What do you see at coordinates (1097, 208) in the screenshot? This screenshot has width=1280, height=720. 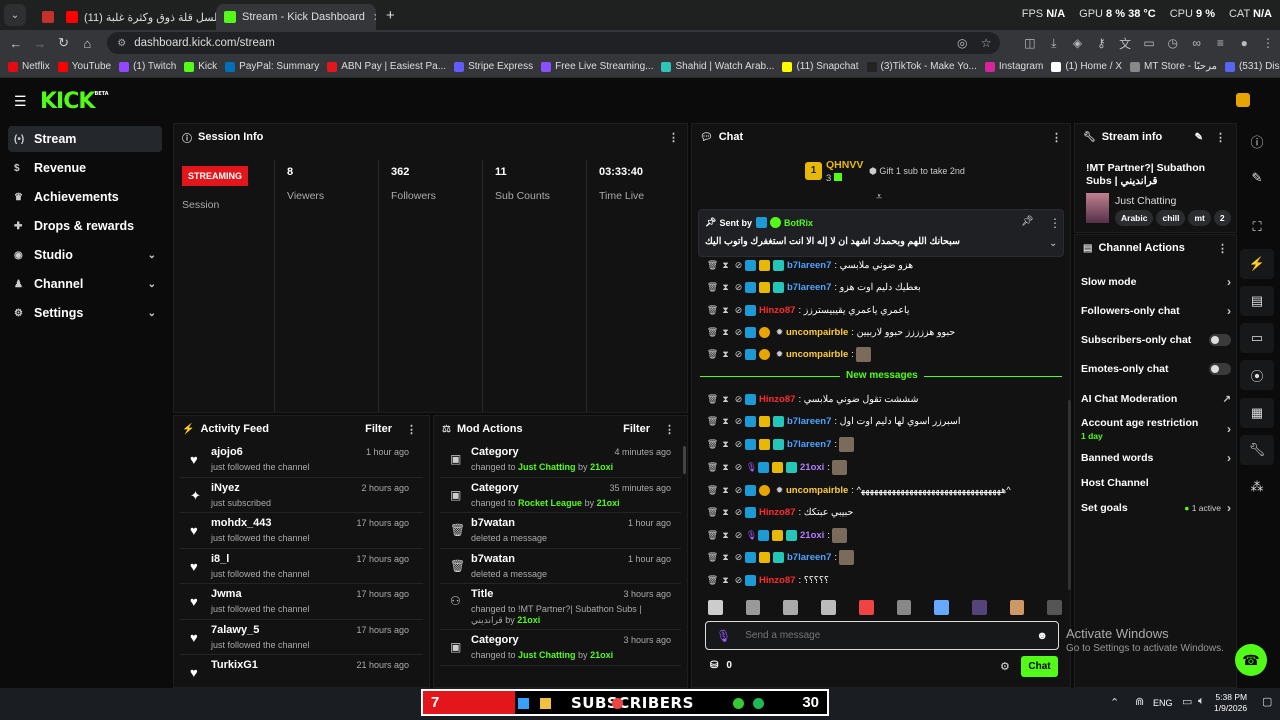 I see `category-thumbnail` at bounding box center [1097, 208].